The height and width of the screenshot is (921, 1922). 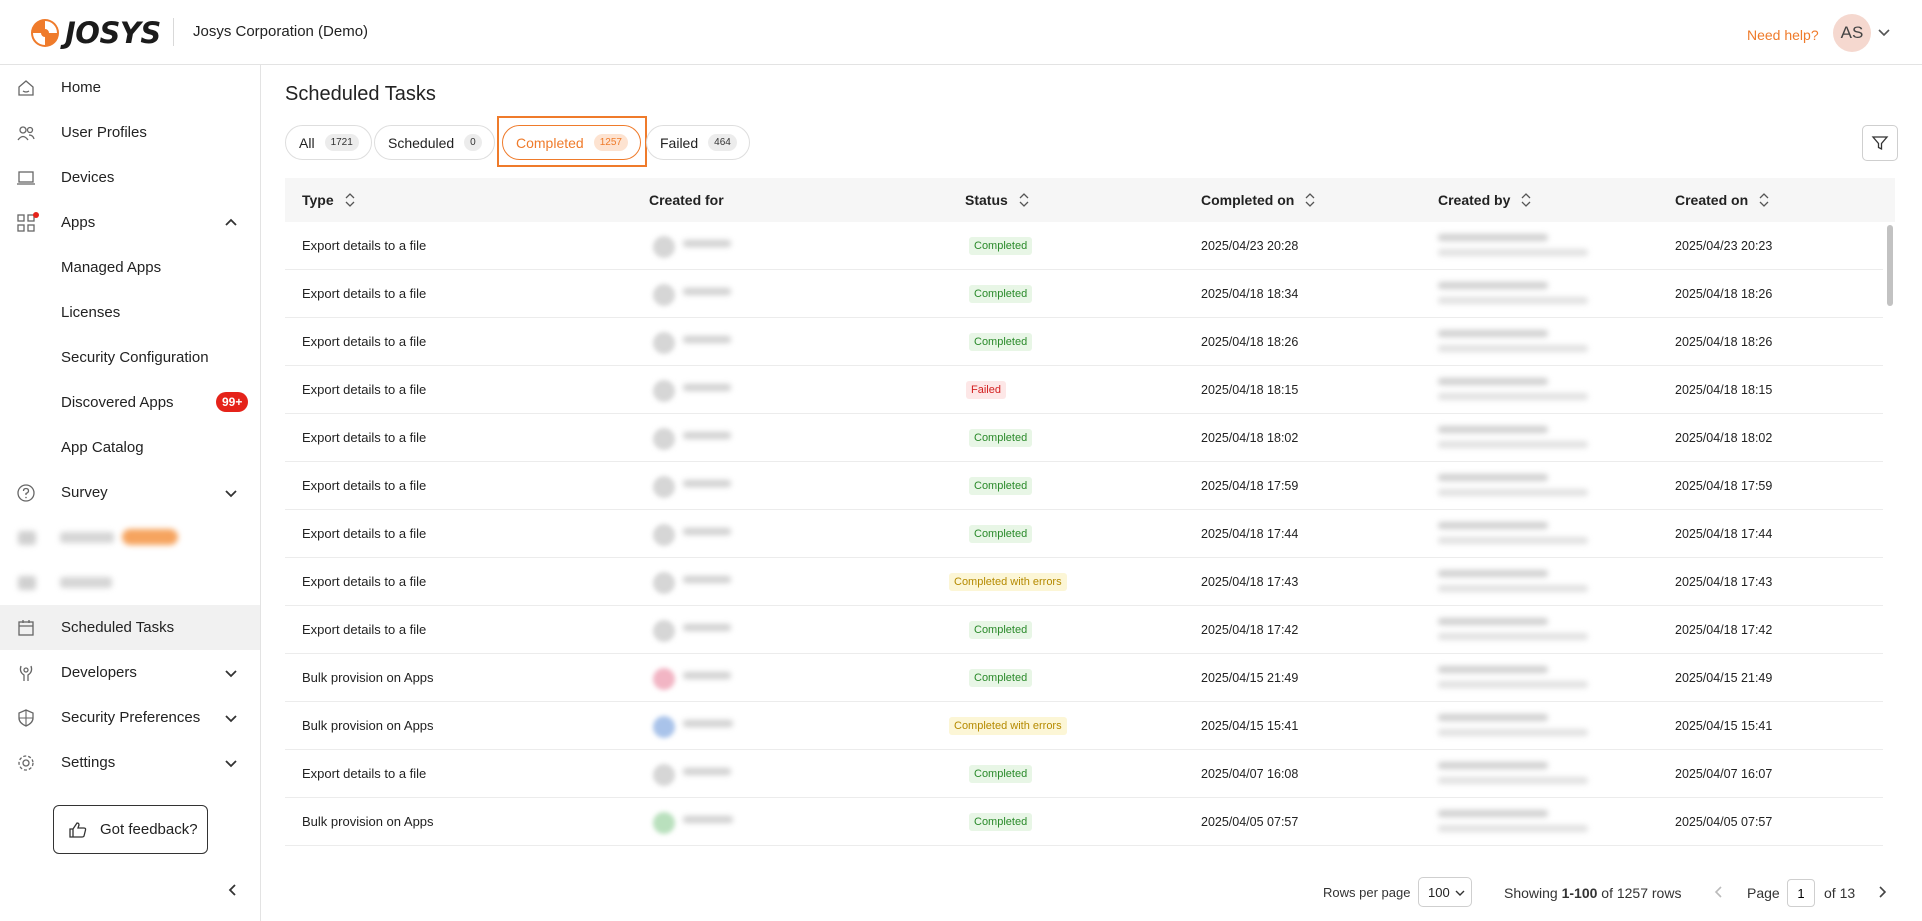 What do you see at coordinates (130, 87) in the screenshot?
I see `sidebar-item-home: Home` at bounding box center [130, 87].